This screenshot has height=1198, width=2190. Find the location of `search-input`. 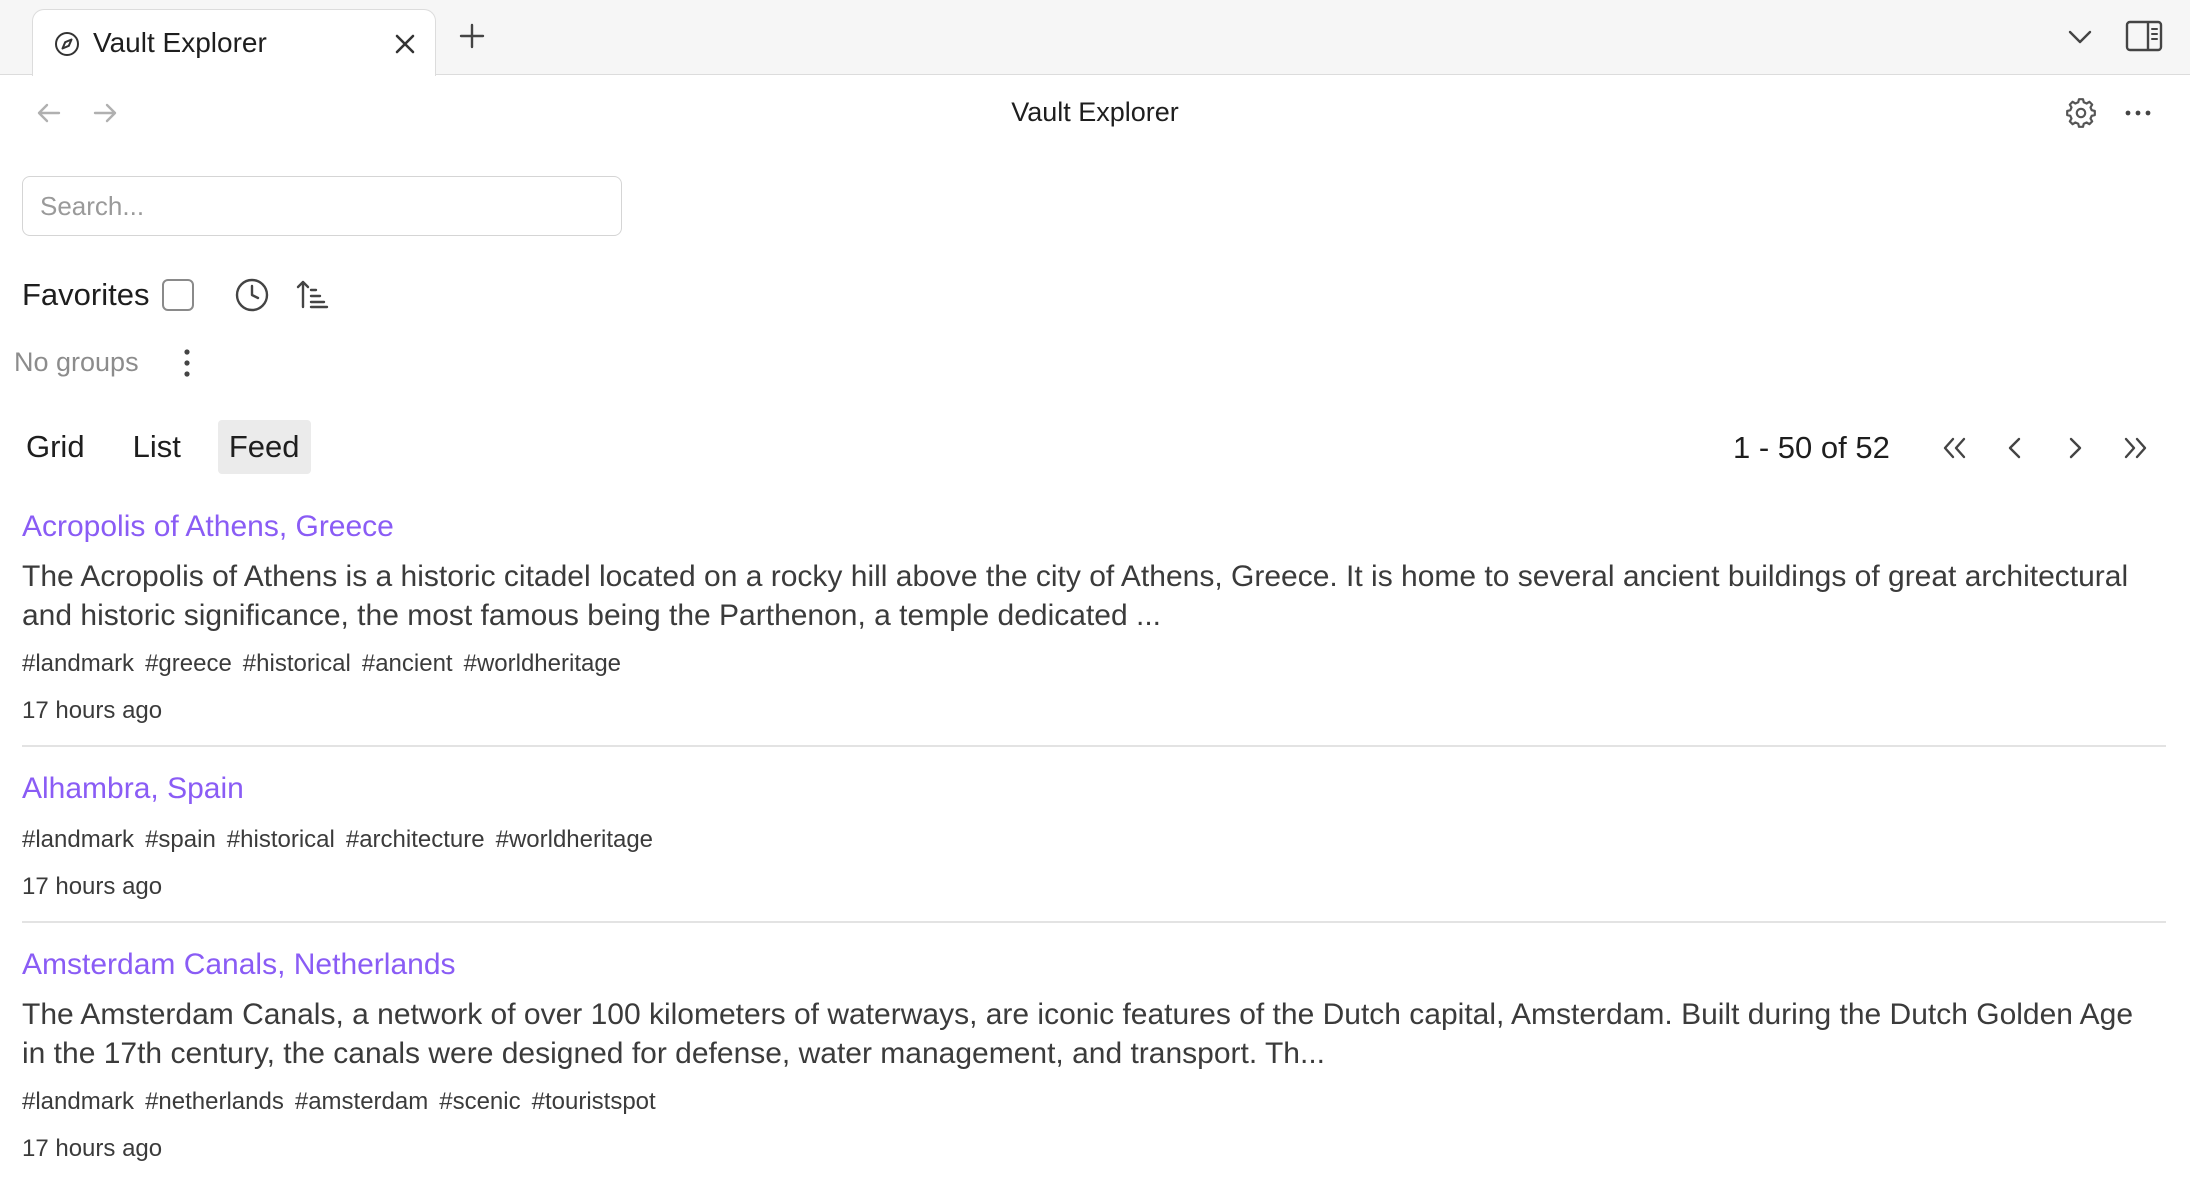

search-input is located at coordinates (322, 206).